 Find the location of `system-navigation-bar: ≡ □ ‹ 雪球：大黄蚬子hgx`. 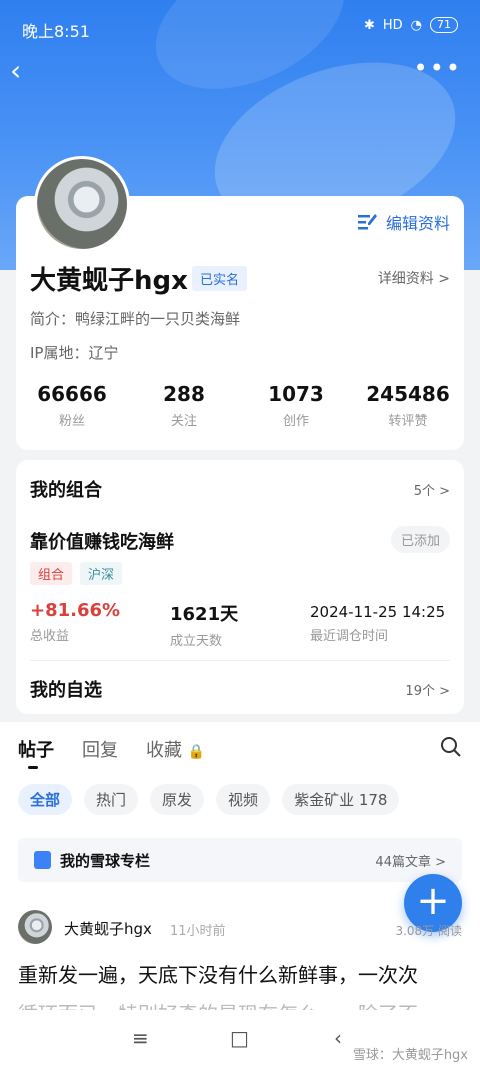

system-navigation-bar: ≡ □ ‹ 雪球：大黄蚬子hgx is located at coordinates (240, 1038).